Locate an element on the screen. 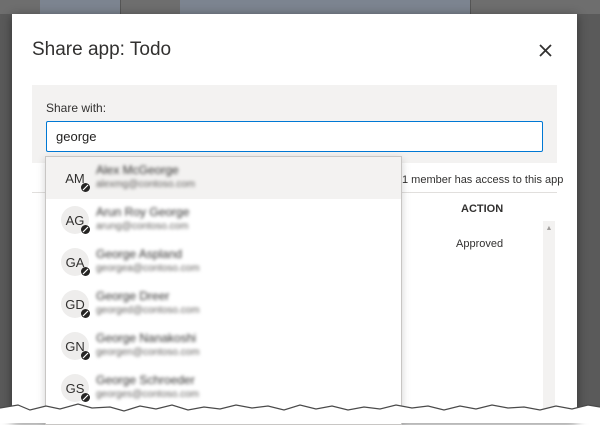 This screenshot has width=600, height=425. suggestion-email: alexmg@contoso.com is located at coordinates (146, 184).